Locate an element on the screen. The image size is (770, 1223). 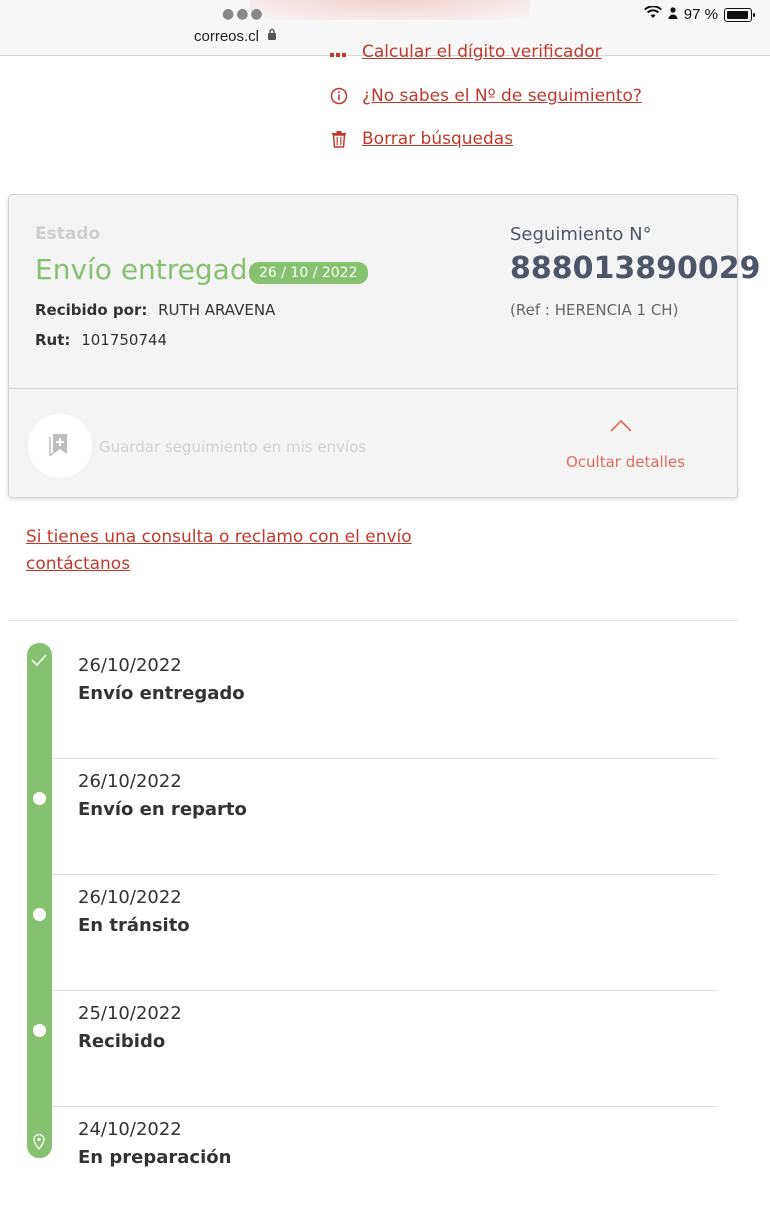
save-tracking-button is located at coordinates (60, 446).